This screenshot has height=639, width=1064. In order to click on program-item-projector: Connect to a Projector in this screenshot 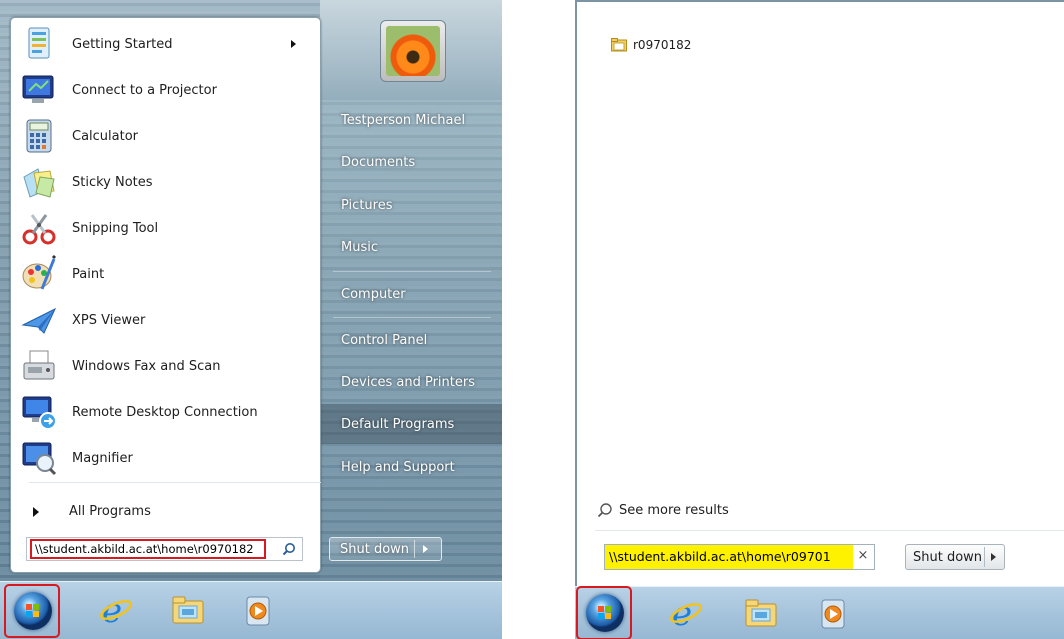, I will do `click(164, 90)`.